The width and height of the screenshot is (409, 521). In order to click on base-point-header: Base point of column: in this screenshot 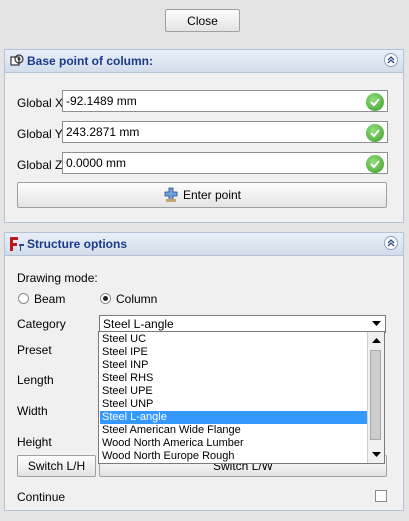, I will do `click(204, 61)`.